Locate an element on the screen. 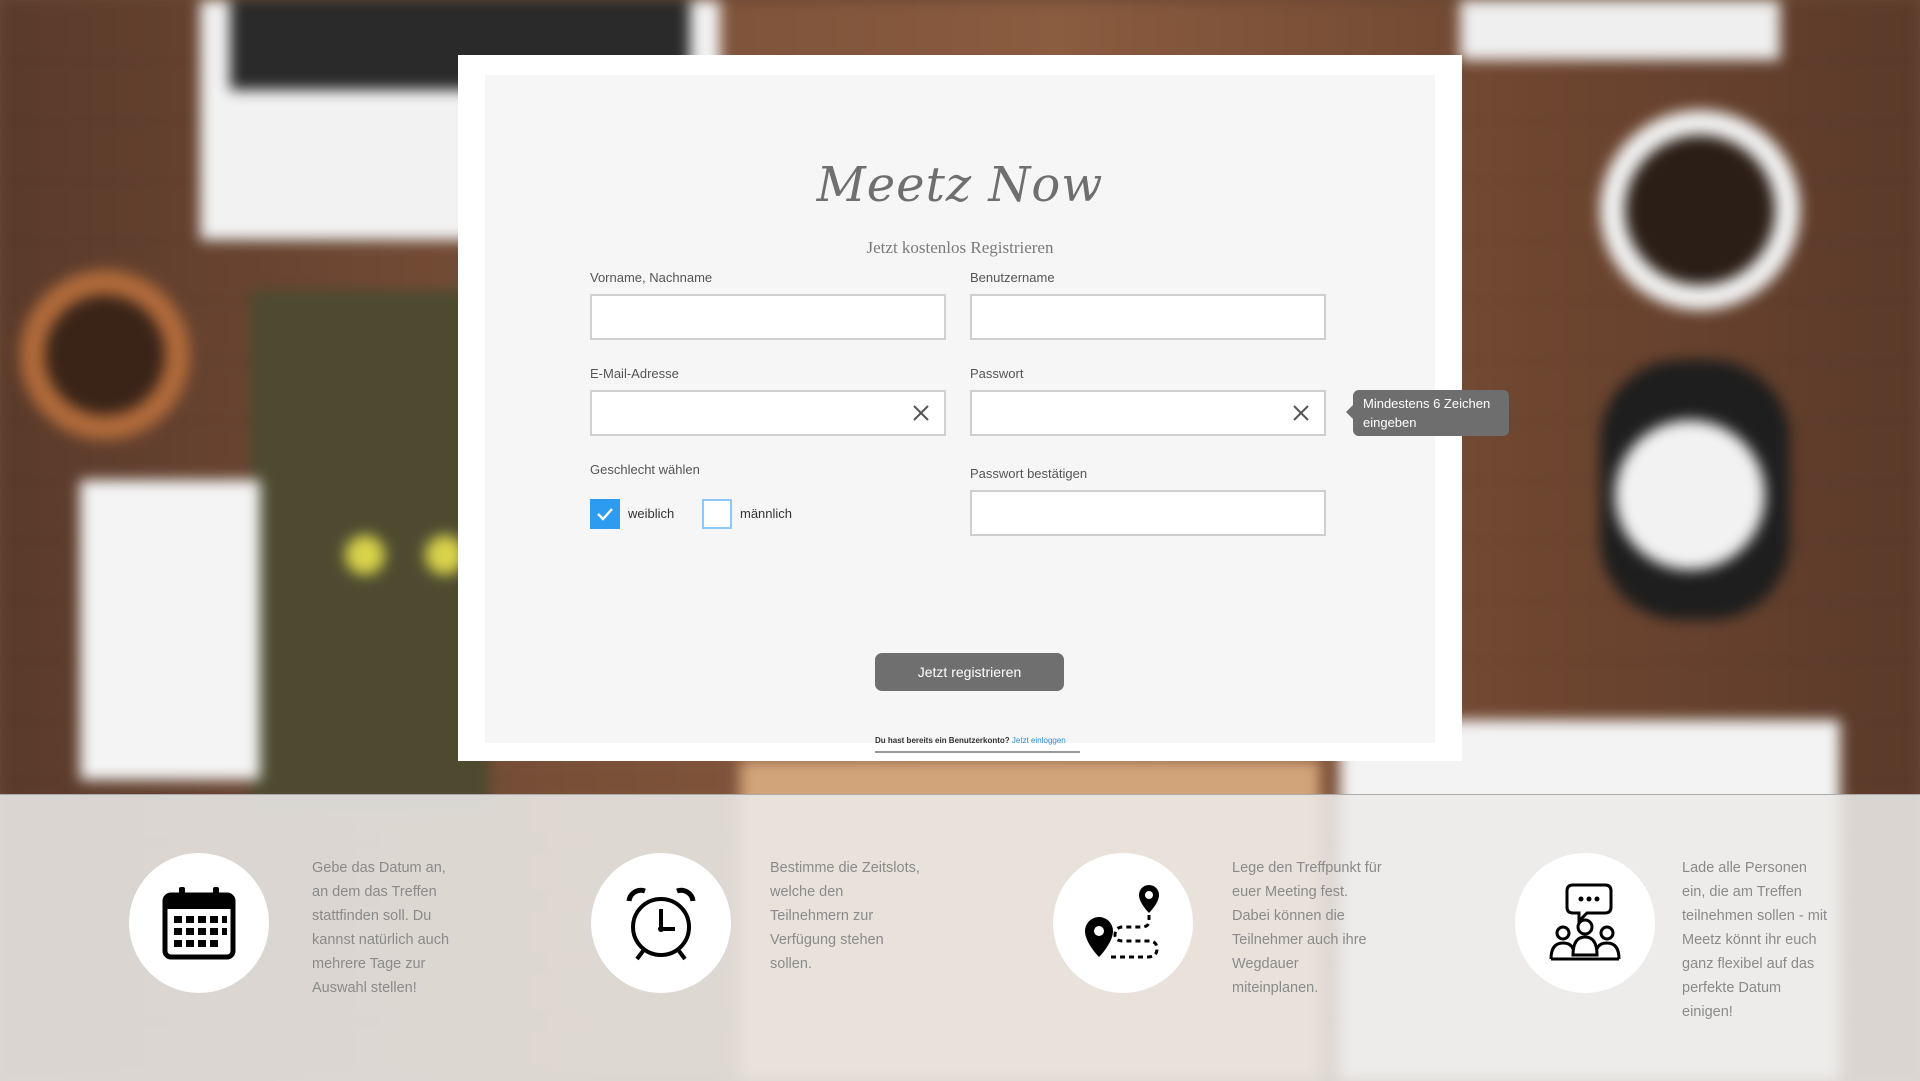 This screenshot has width=1920, height=1081. username-input is located at coordinates (1148, 317).